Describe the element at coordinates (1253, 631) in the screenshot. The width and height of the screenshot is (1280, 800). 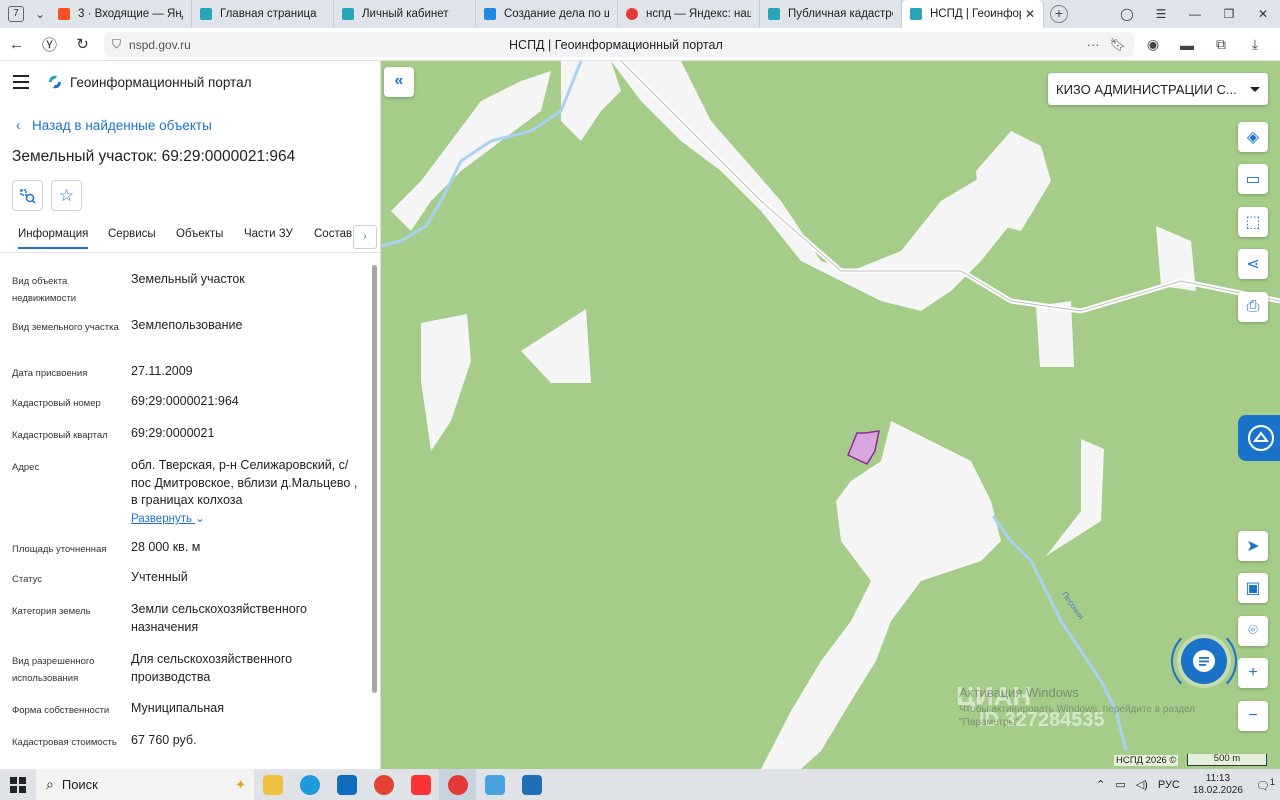
I see `search-on-map-button: ⌾` at that location.